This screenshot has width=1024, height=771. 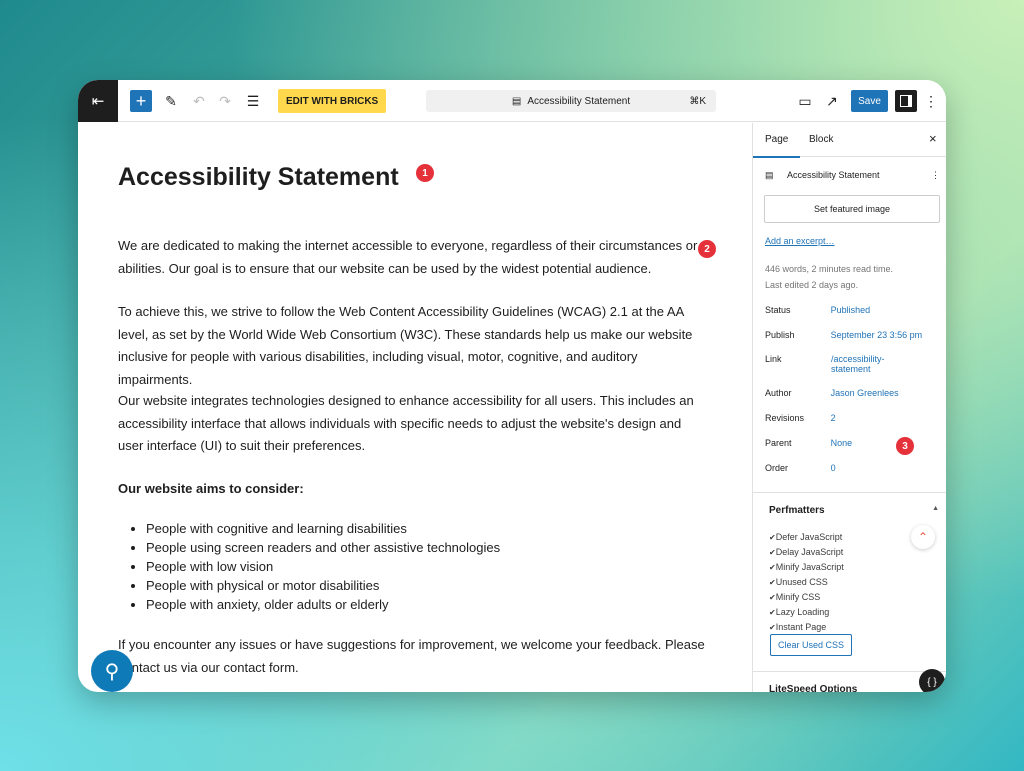 I want to click on field-value: 0, so click(x=885, y=468).